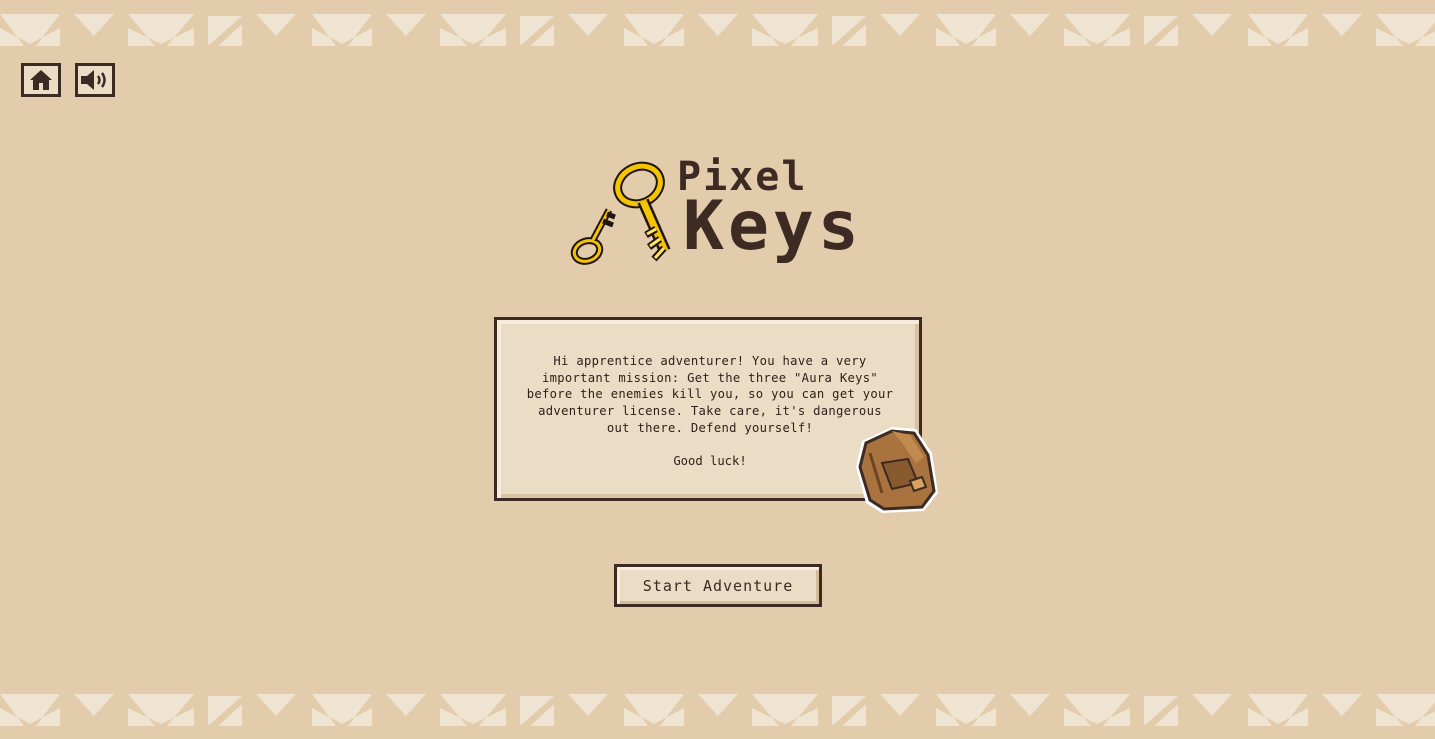 The width and height of the screenshot is (1435, 739). I want to click on start-adventure-button: Start Adventure, so click(718, 585).